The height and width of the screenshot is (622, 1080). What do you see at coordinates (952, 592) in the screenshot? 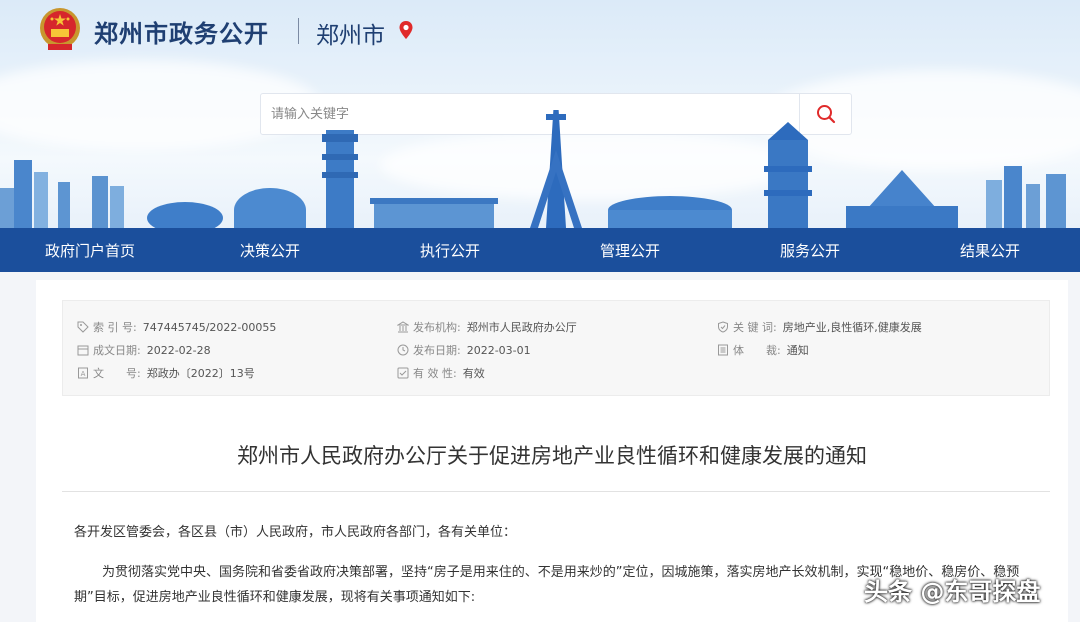
I see `watermark-text: 头条 @东哥探盘` at bounding box center [952, 592].